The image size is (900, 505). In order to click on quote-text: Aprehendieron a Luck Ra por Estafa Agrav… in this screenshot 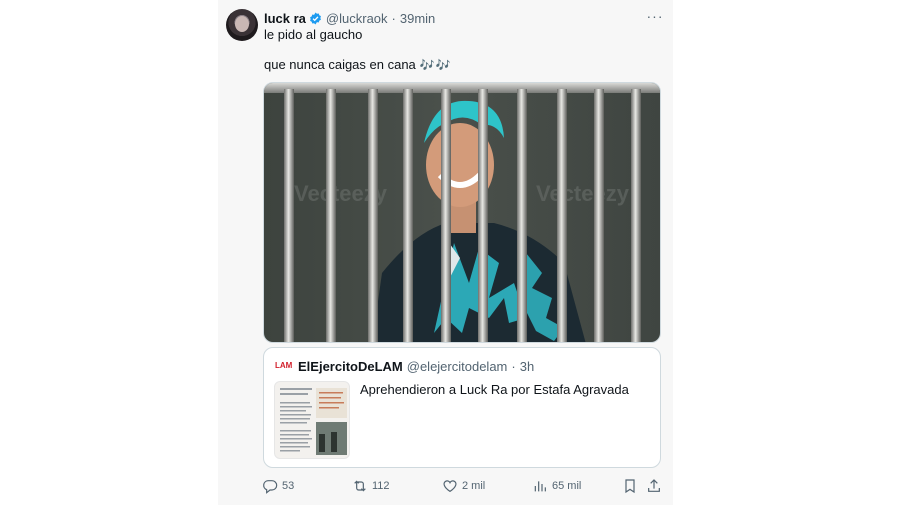, I will do `click(494, 389)`.